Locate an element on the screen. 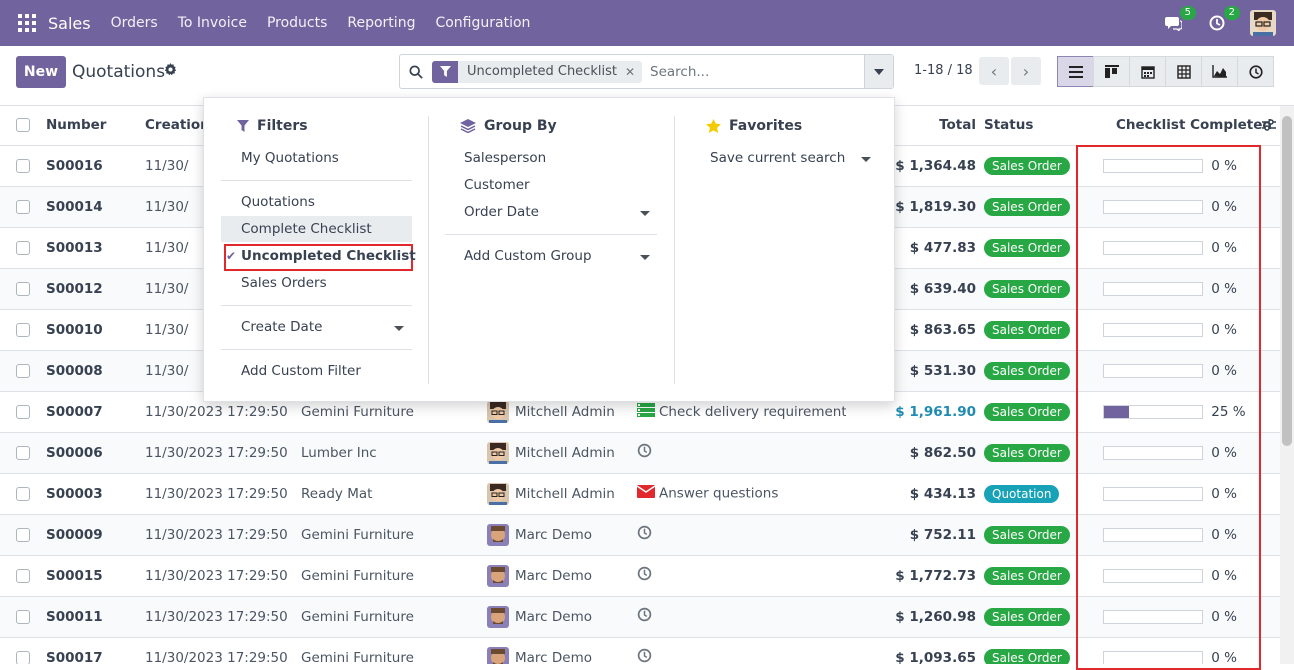 This screenshot has height=670, width=1294. menu-orders: Orders is located at coordinates (134, 23).